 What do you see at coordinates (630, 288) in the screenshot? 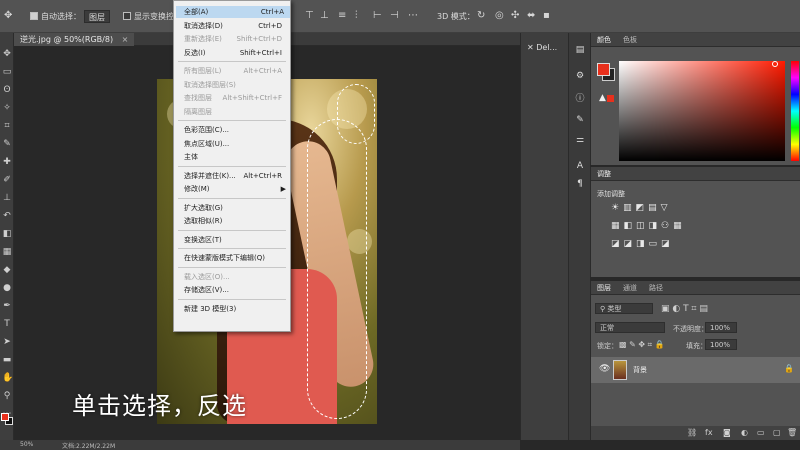
I see `tab-channels: 通道` at bounding box center [630, 288].